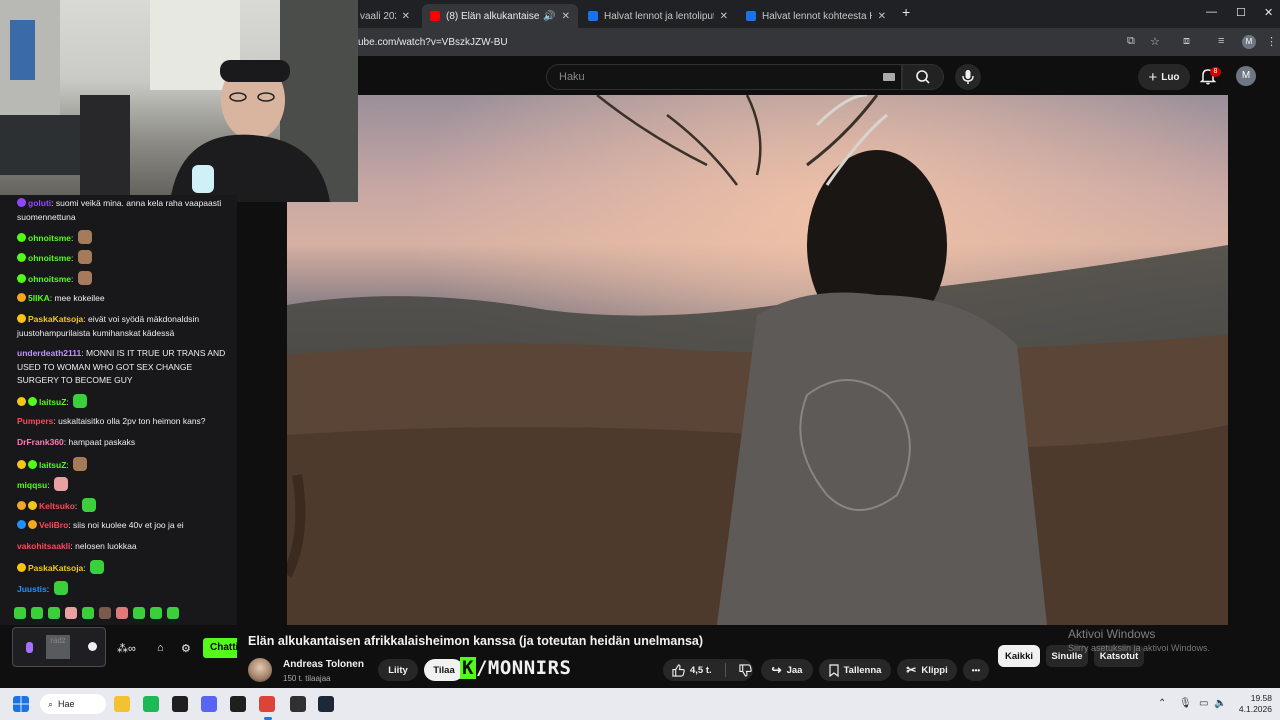 Image resolution: width=1280 pixels, height=720 pixels. What do you see at coordinates (976, 670) in the screenshot?
I see `more-actions-button: •••` at bounding box center [976, 670].